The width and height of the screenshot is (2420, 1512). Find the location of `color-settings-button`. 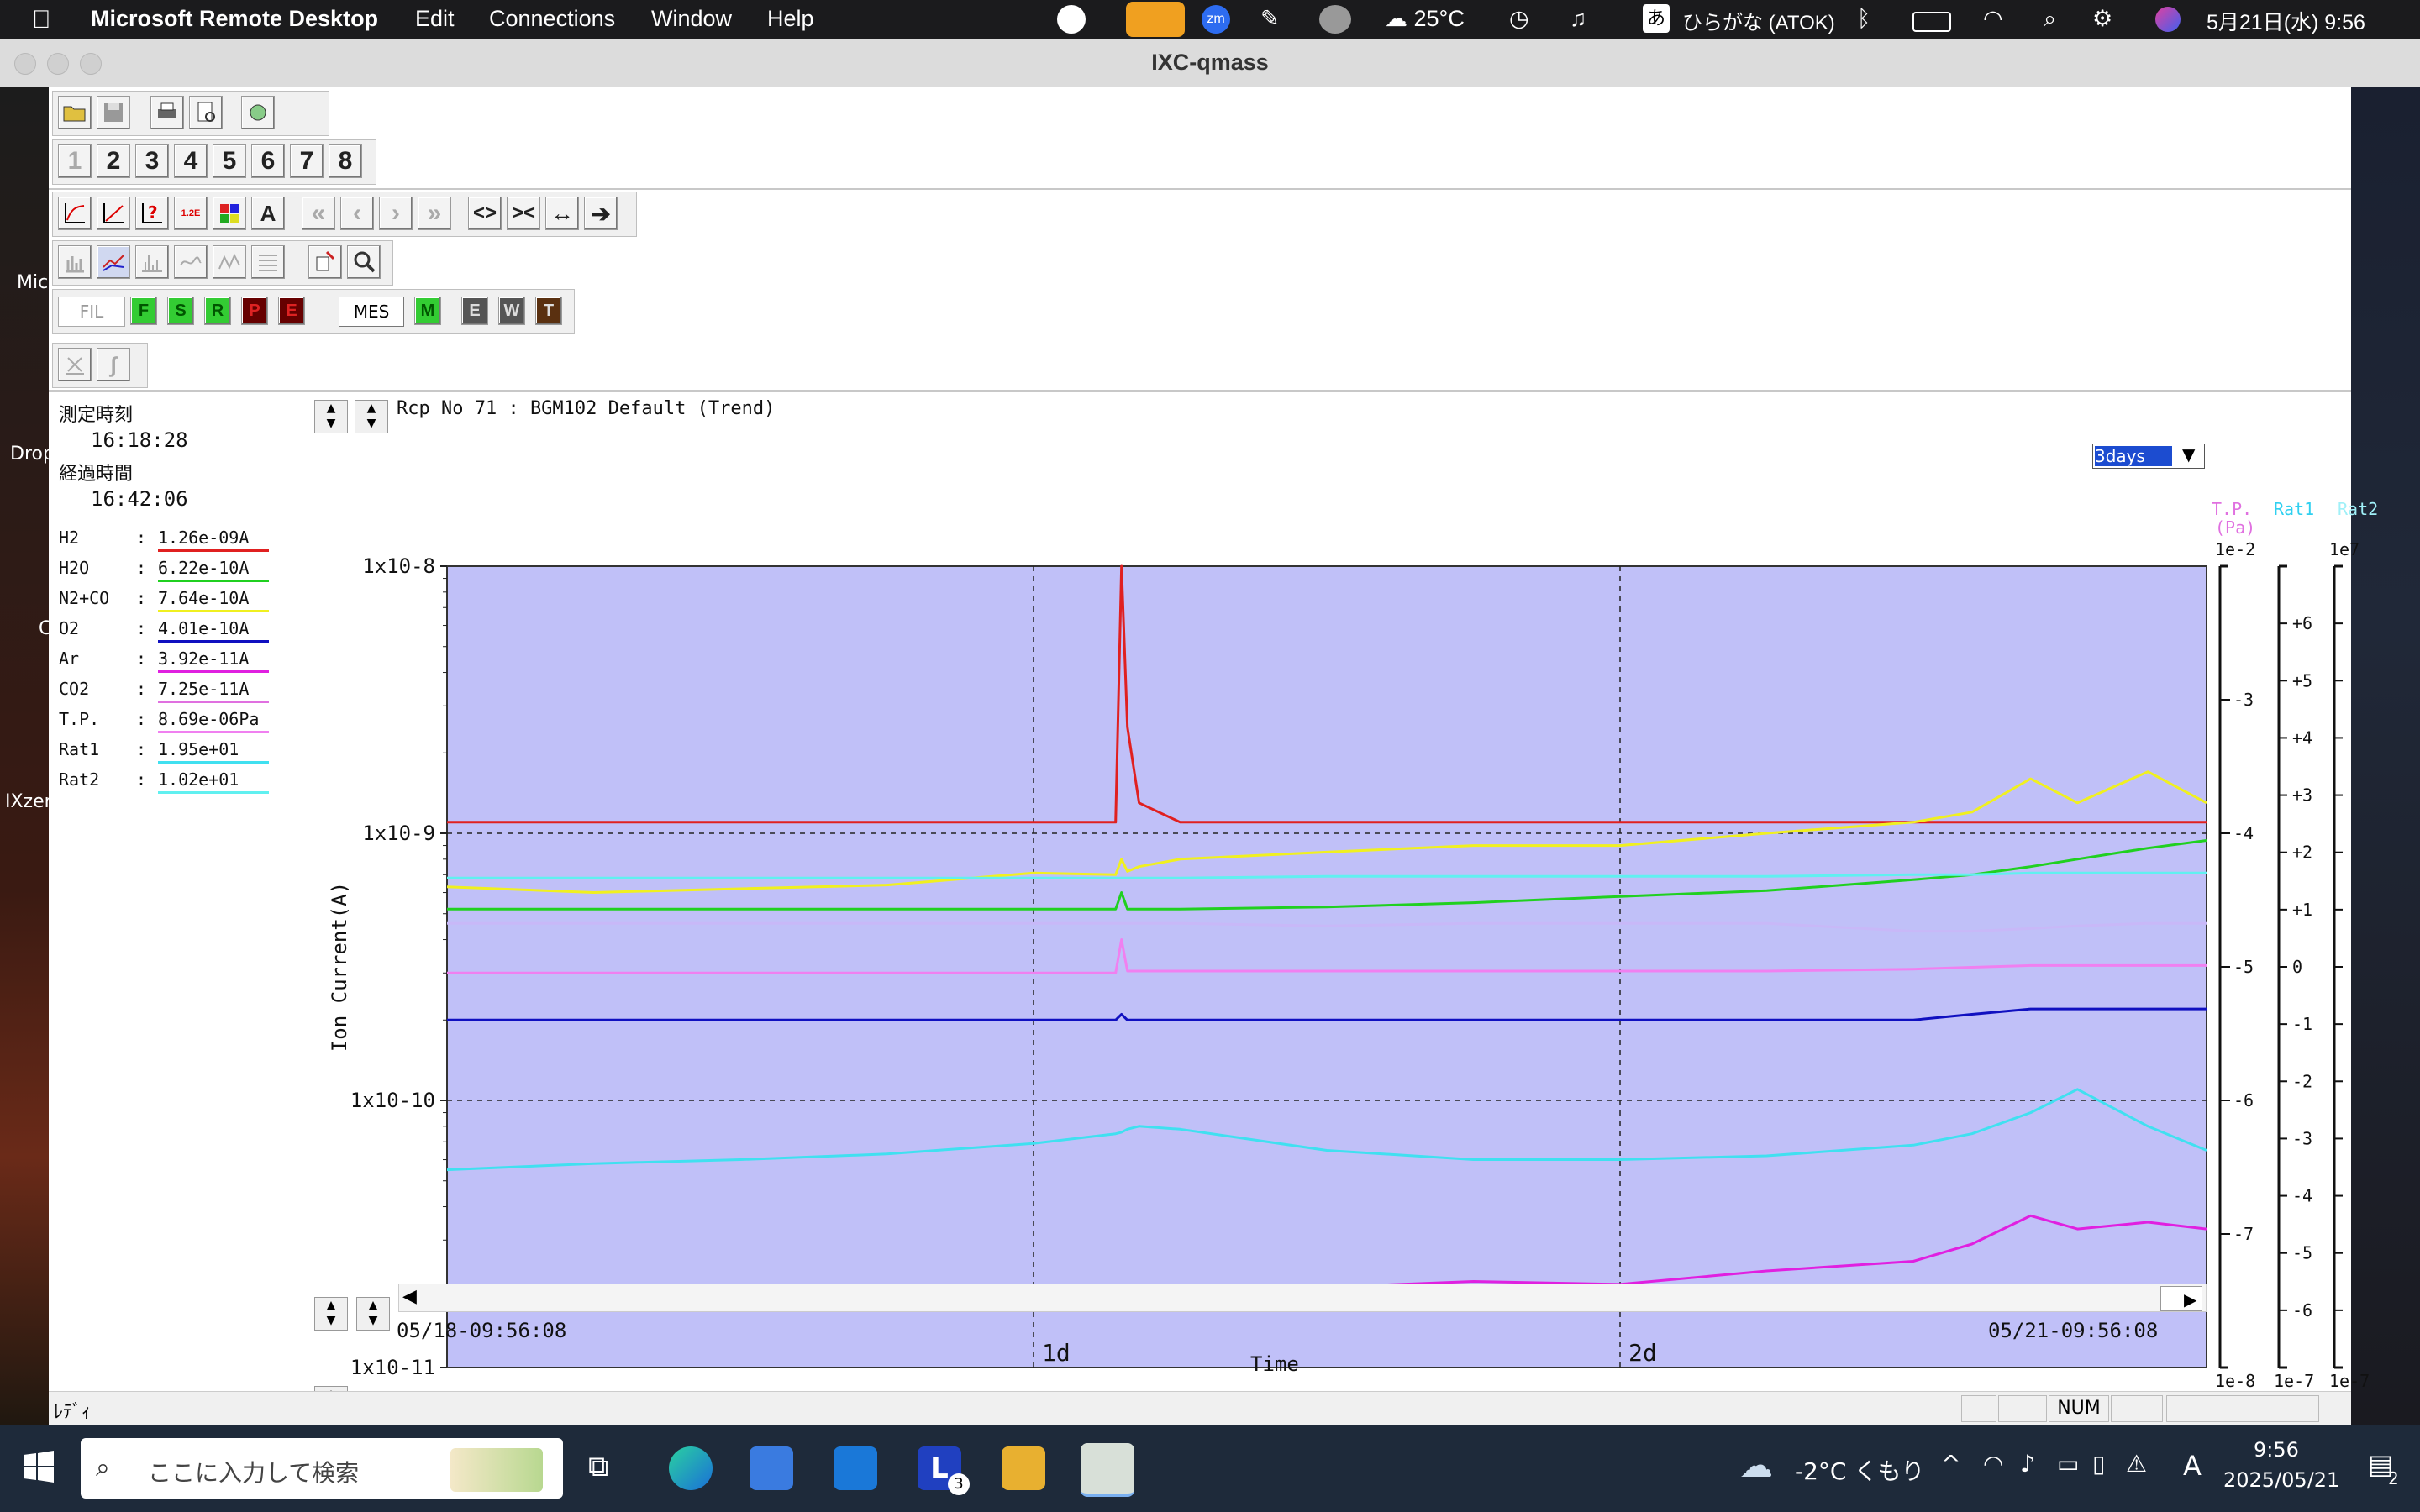

color-settings-button is located at coordinates (229, 213).